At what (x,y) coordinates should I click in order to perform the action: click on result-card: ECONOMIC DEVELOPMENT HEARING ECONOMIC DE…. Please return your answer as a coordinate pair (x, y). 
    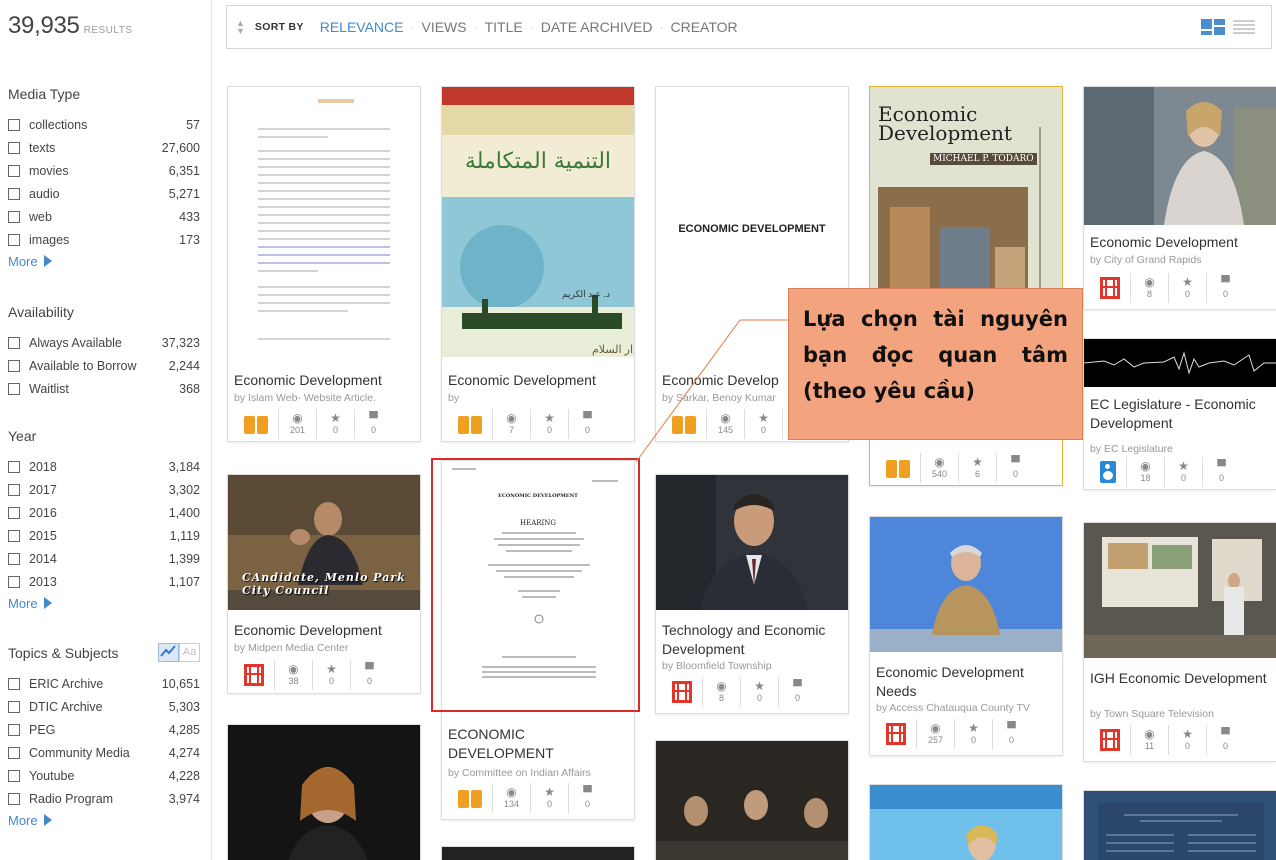
    Looking at the image, I should click on (538, 640).